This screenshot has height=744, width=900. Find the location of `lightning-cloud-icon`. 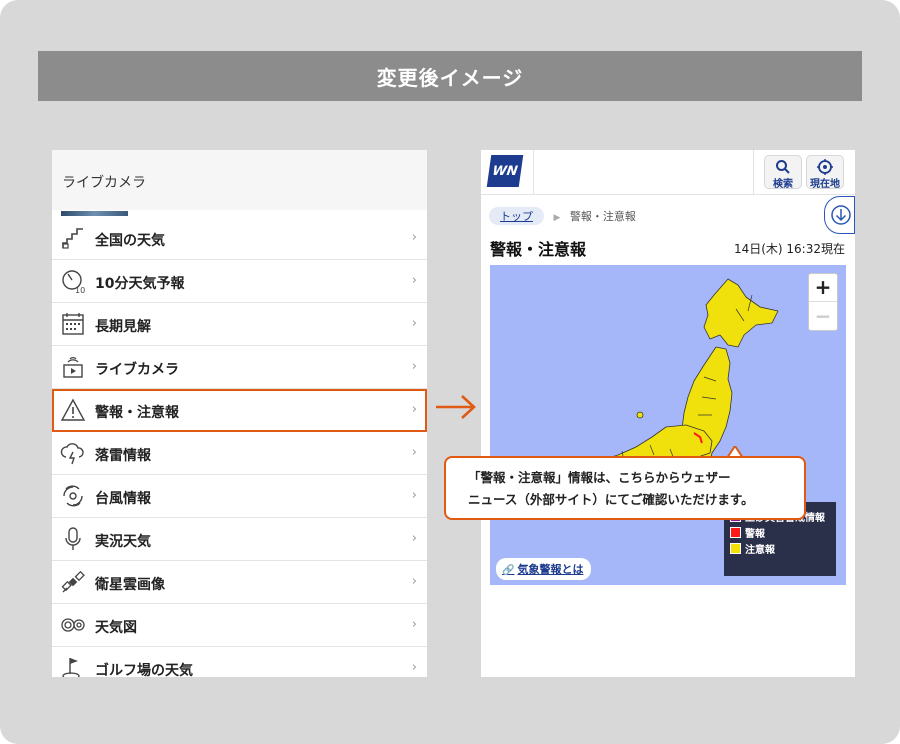

lightning-cloud-icon is located at coordinates (72, 454).